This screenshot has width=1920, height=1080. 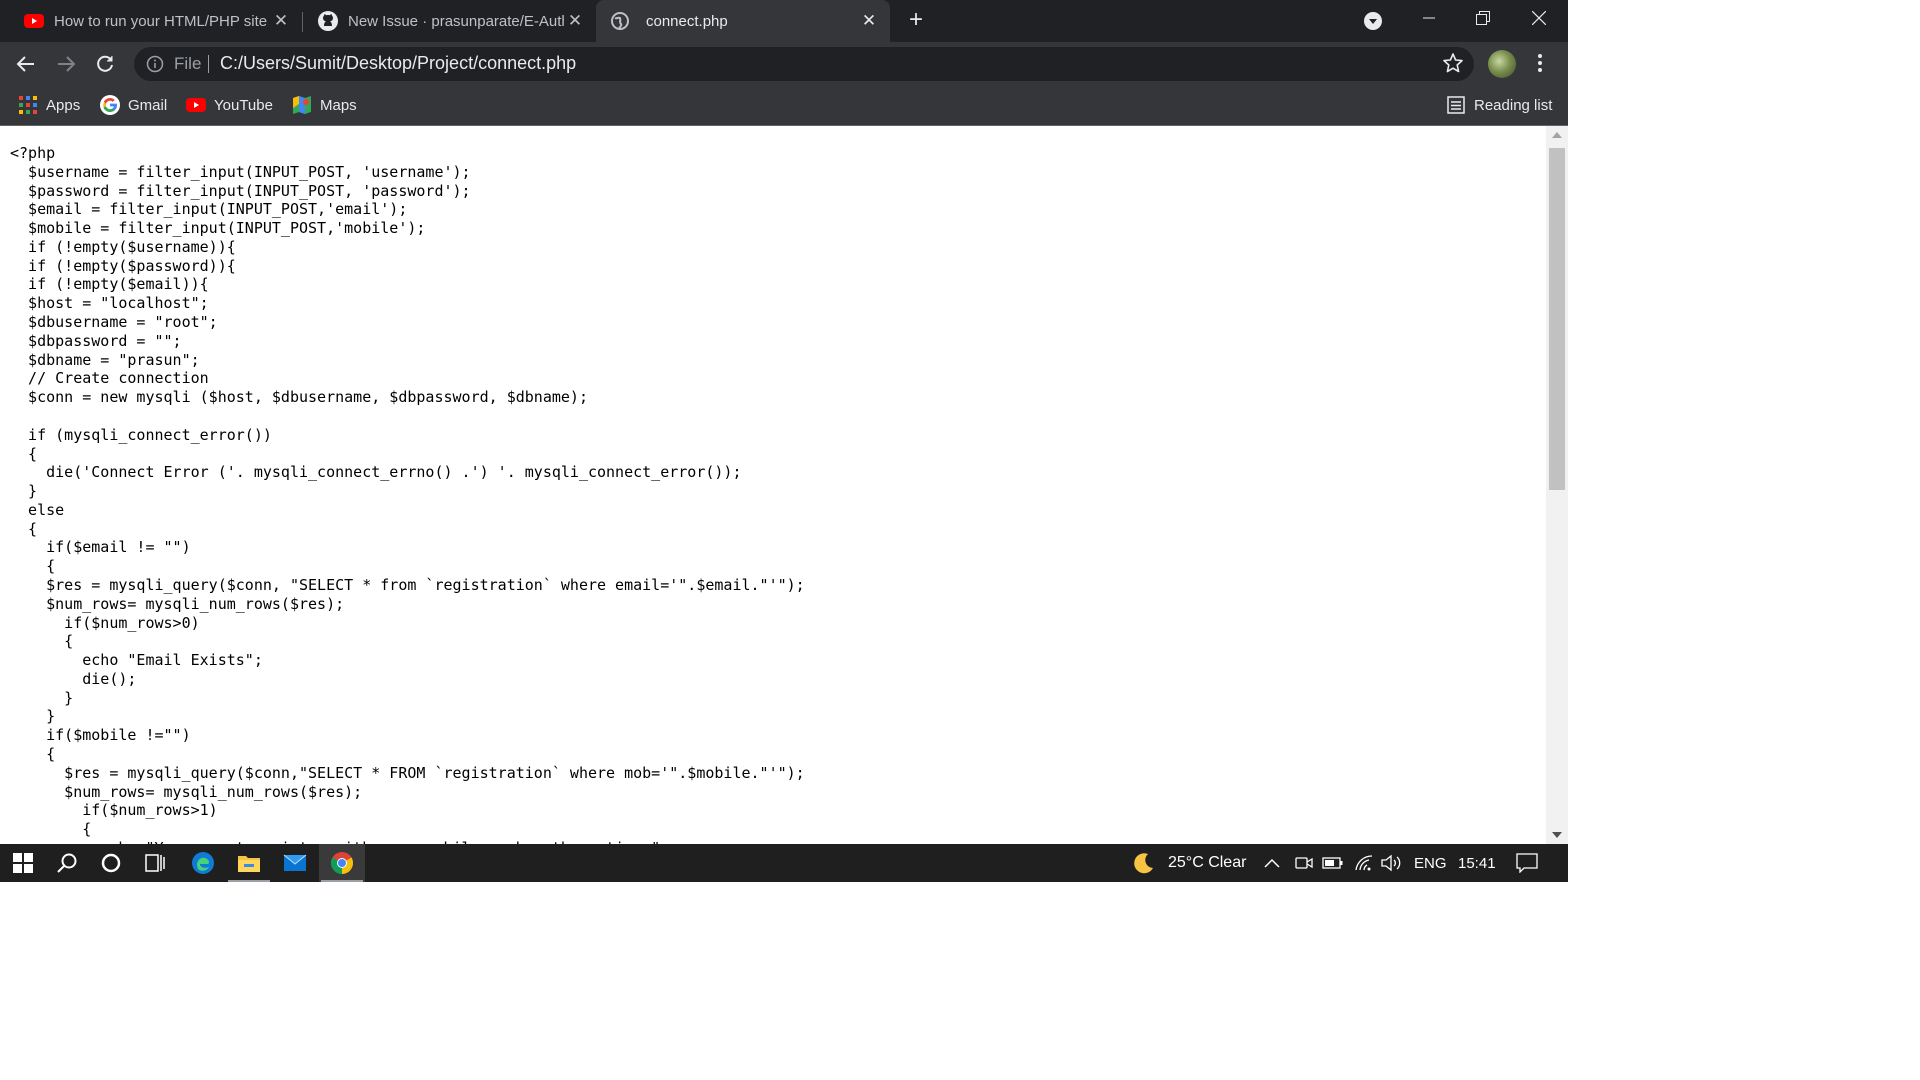 I want to click on action-center-button, so click(x=1527, y=863).